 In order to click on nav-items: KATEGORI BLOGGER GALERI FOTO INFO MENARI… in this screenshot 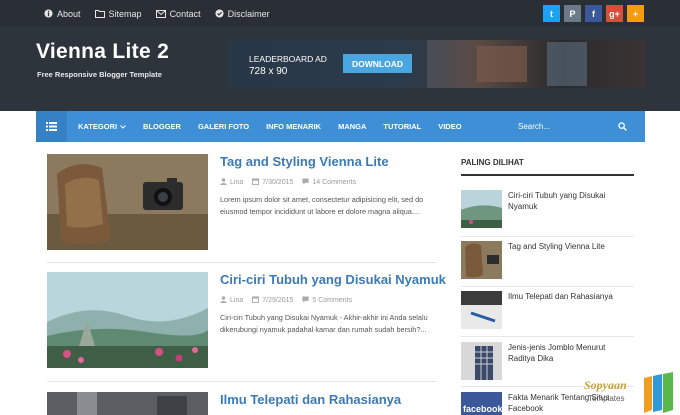, I will do `click(278, 126)`.